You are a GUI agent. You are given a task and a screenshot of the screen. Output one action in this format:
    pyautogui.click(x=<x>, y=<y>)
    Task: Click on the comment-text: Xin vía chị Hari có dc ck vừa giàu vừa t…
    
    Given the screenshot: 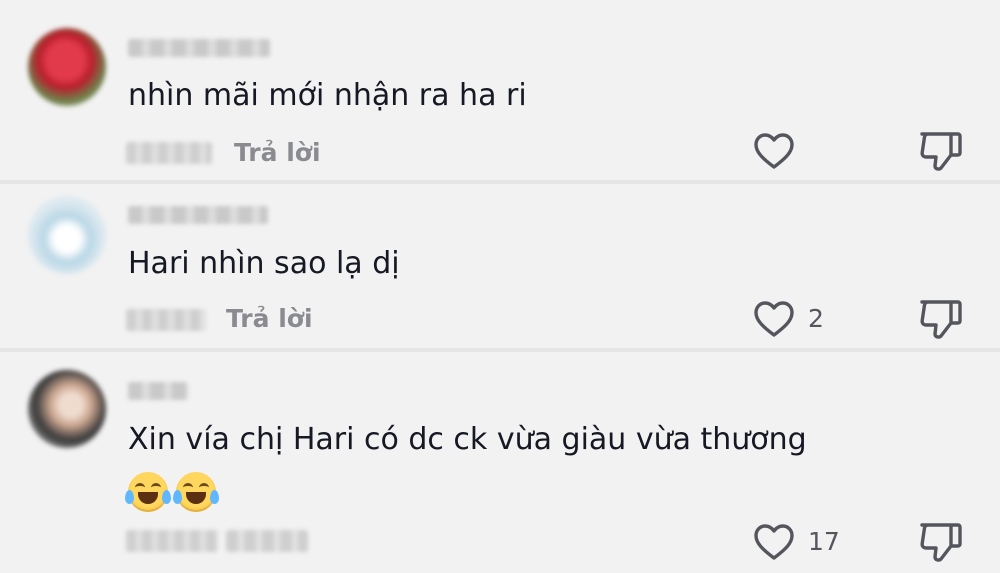 What is the action you would take?
    pyautogui.click(x=467, y=439)
    